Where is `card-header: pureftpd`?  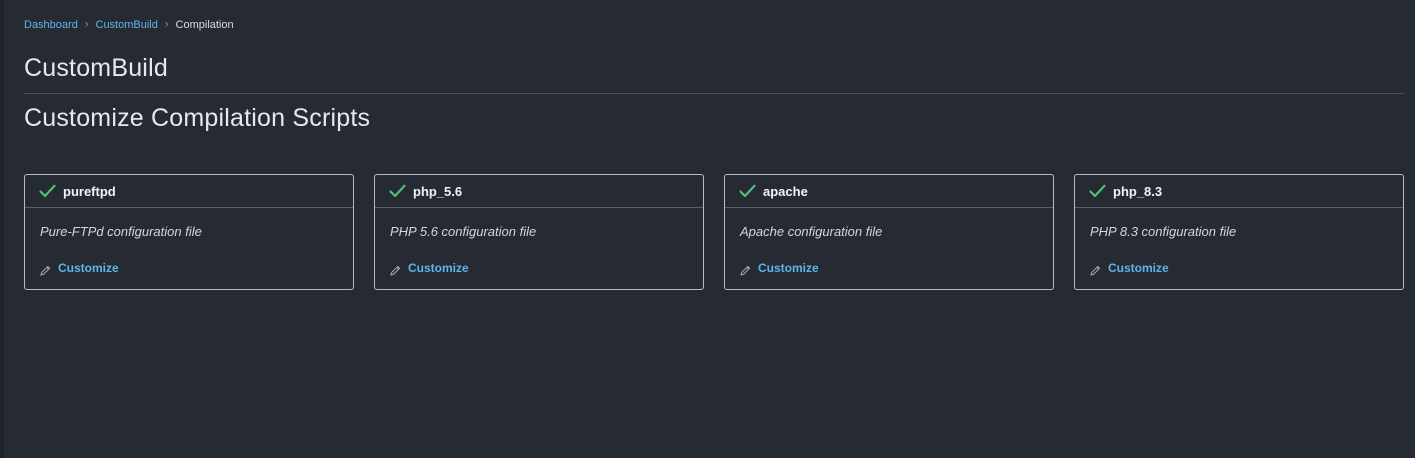
card-header: pureftpd is located at coordinates (189, 191).